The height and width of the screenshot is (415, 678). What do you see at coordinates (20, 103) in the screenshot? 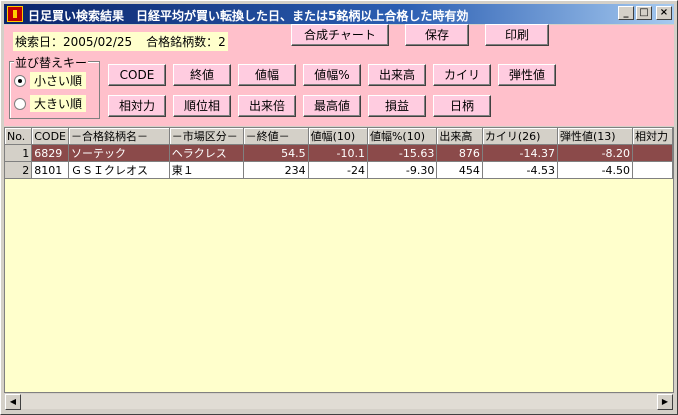
I see `radio-descending` at bounding box center [20, 103].